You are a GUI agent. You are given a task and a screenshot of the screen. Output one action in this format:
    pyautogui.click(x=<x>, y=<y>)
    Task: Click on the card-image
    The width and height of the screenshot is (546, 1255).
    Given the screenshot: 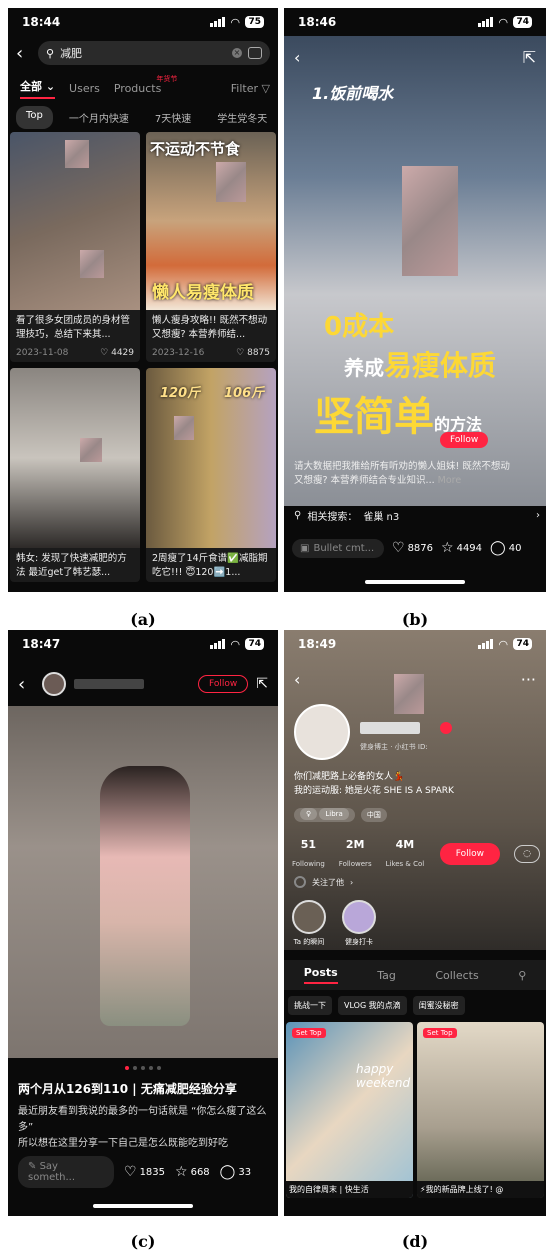 What is the action you would take?
    pyautogui.click(x=75, y=221)
    